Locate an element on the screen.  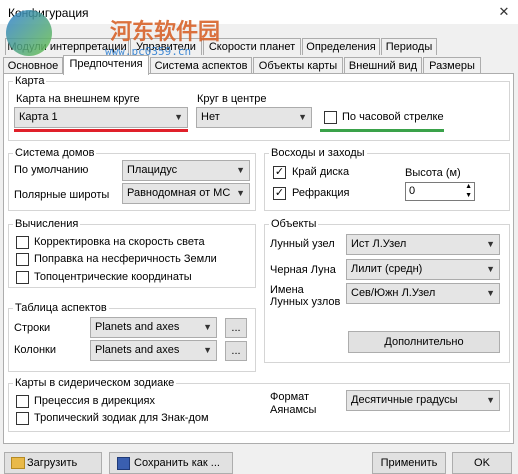
tab-chart-objects: Объекты карты is located at coordinates (298, 65).